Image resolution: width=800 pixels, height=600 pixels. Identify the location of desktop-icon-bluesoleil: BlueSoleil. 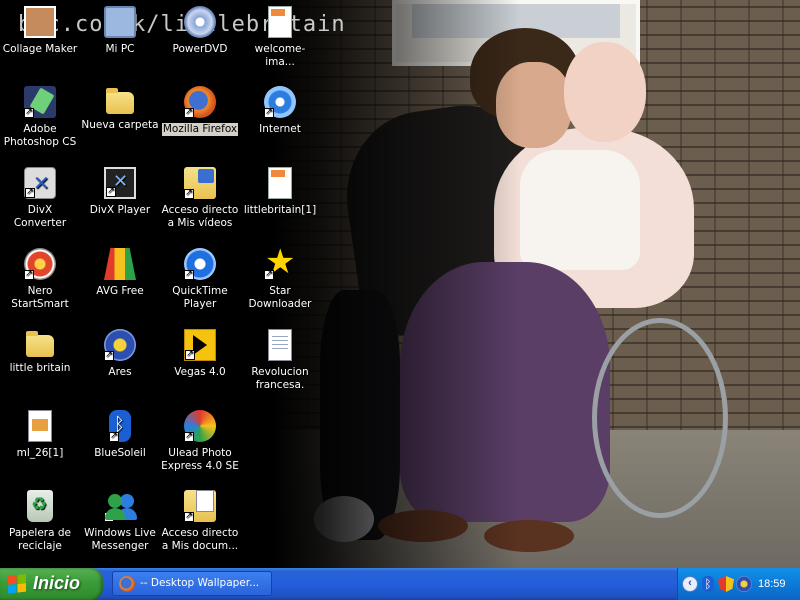
(120, 435).